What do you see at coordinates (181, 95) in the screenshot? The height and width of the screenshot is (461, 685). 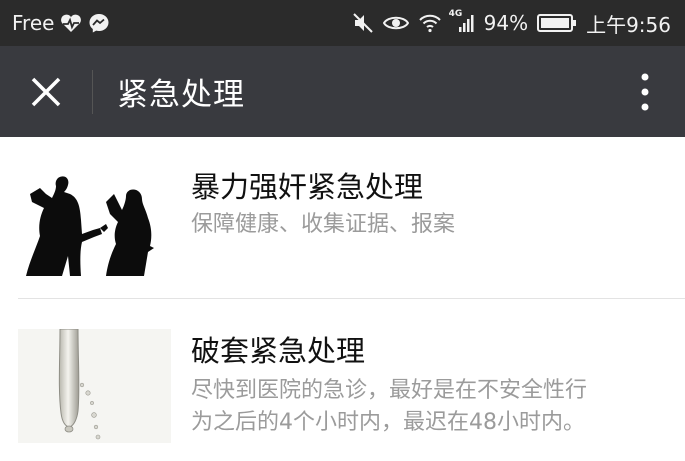 I see `page-title: 紧急处理` at bounding box center [181, 95].